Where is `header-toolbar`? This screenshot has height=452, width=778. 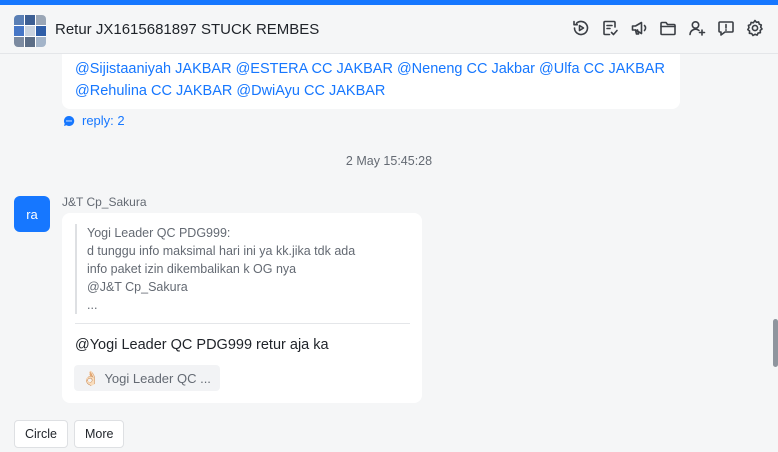 header-toolbar is located at coordinates (668, 28).